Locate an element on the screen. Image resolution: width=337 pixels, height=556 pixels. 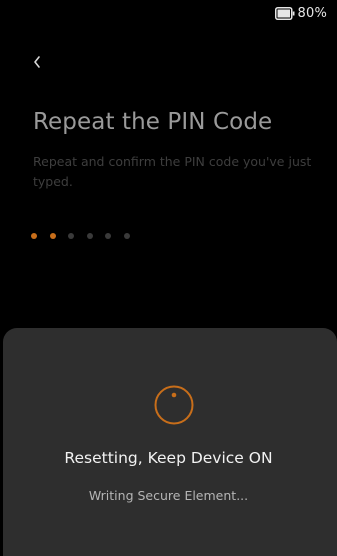
page-title: Repeat the PIN Code is located at coordinates (153, 122).